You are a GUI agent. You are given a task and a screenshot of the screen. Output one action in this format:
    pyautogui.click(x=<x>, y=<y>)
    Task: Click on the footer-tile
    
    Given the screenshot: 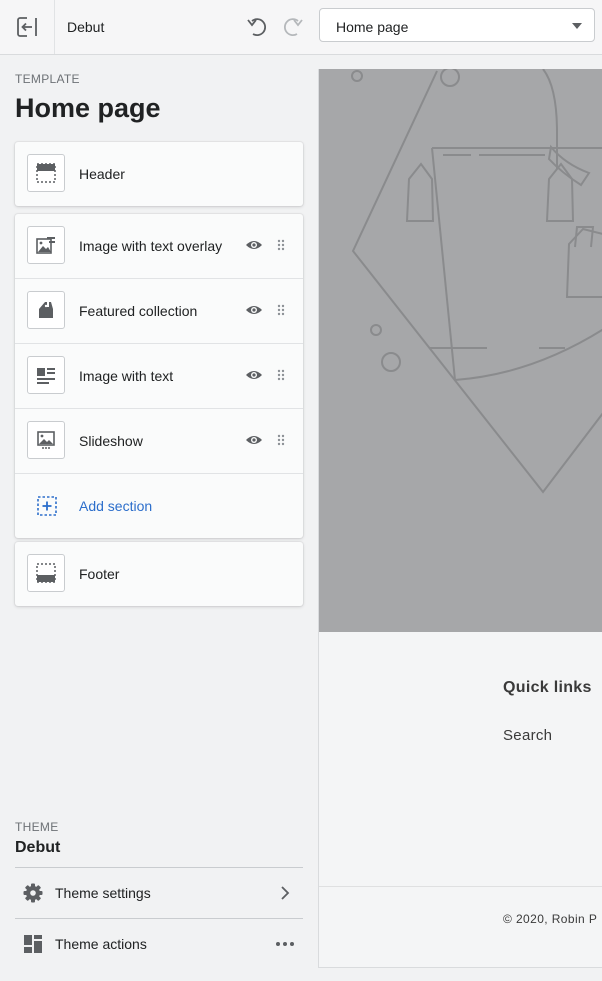 What is the action you would take?
    pyautogui.click(x=46, y=573)
    